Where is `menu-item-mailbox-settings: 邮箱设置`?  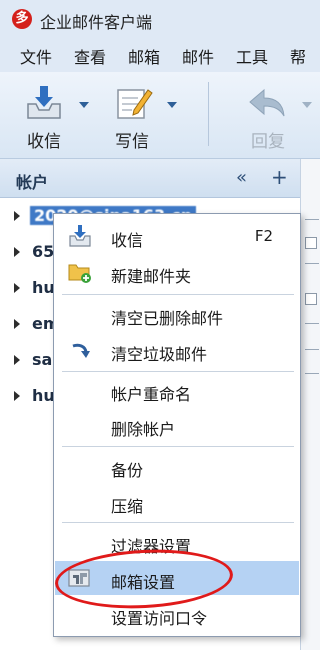 menu-item-mailbox-settings: 邮箱设置 is located at coordinates (177, 578).